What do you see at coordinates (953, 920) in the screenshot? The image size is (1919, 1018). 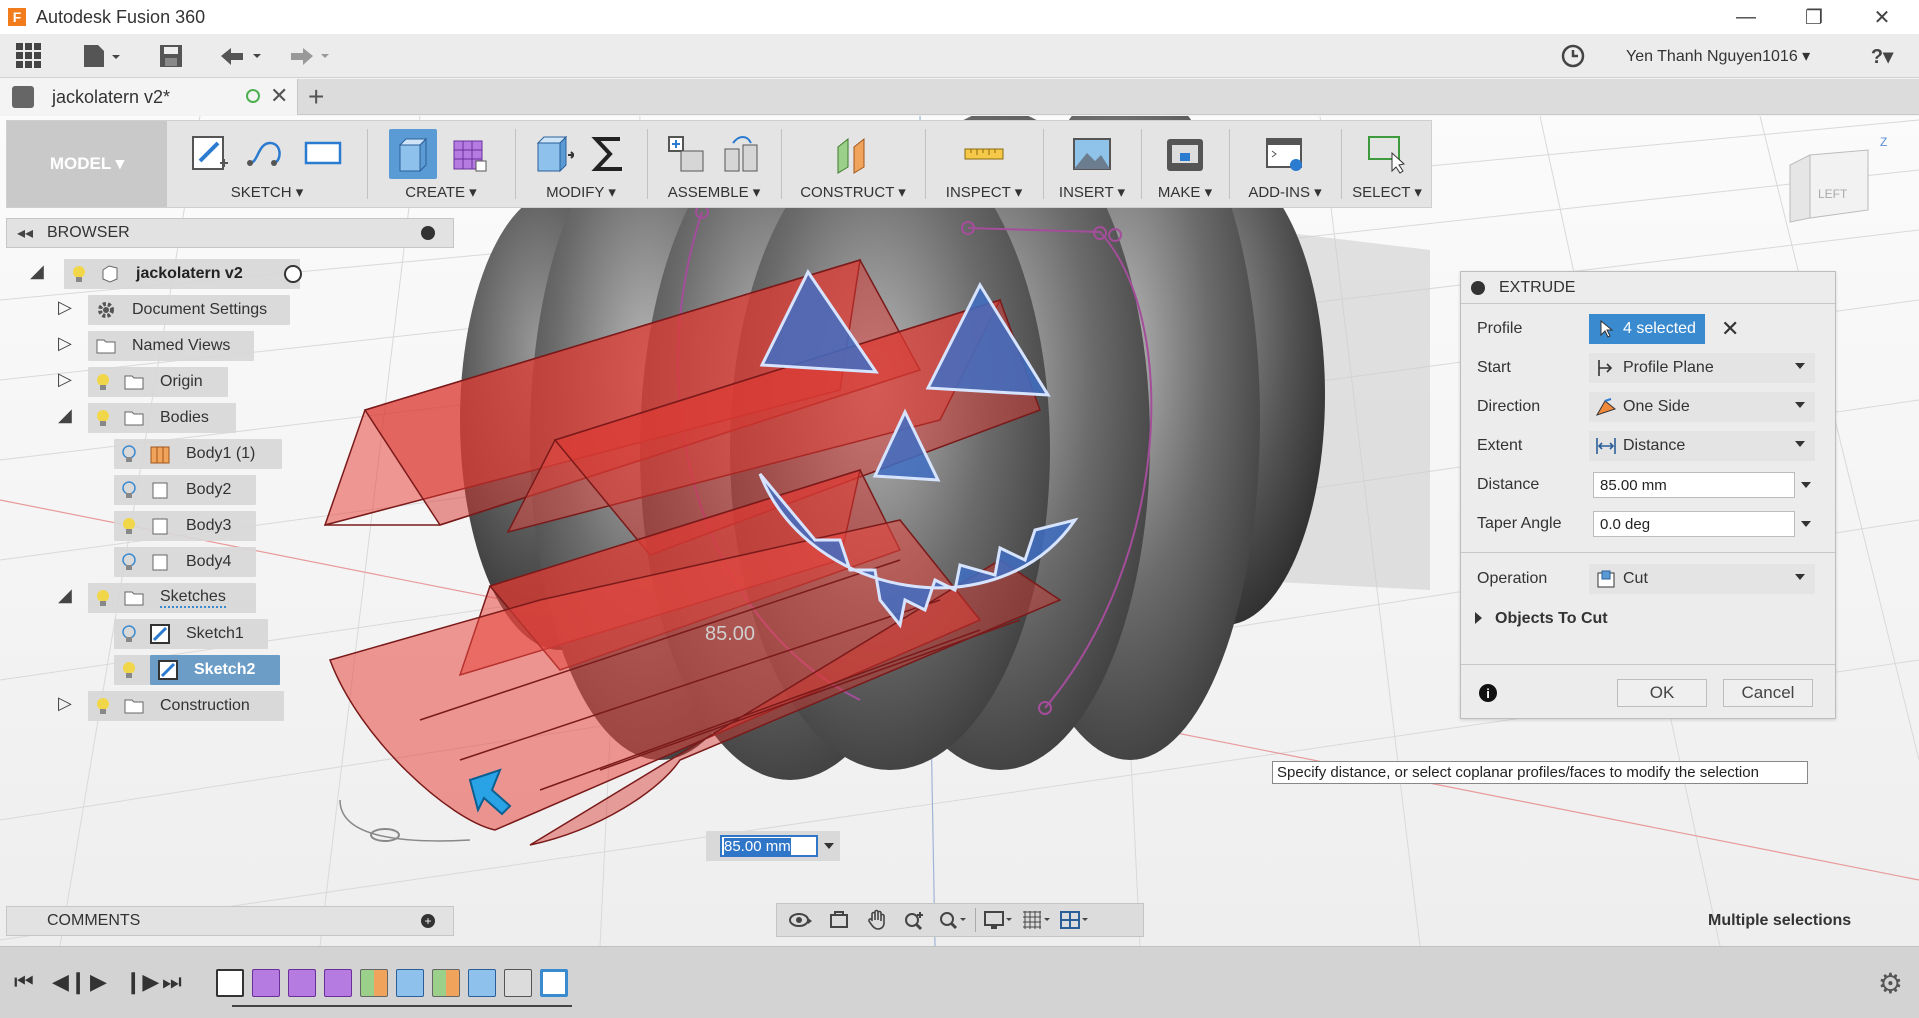 I see `fit-zoom-window-icon` at bounding box center [953, 920].